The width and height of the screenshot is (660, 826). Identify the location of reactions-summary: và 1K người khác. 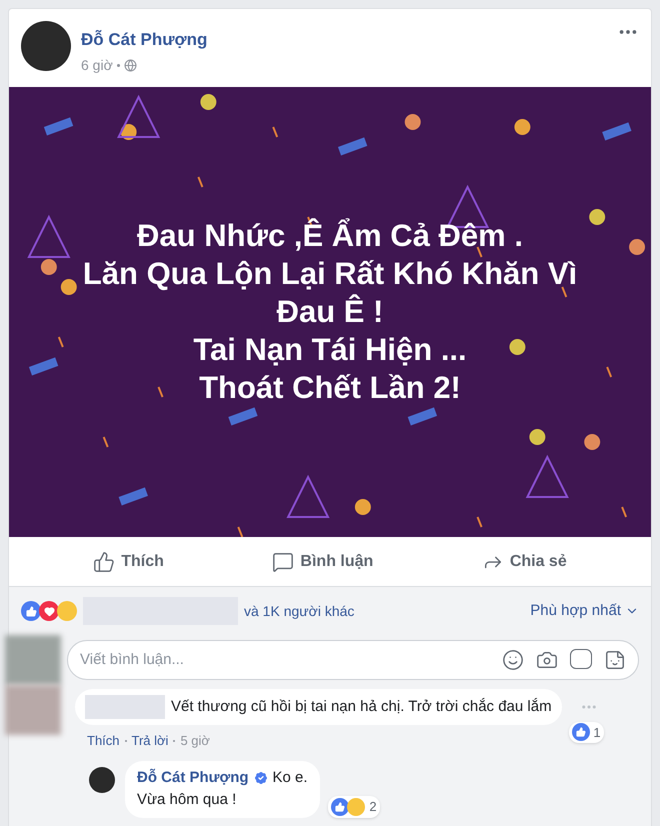
(299, 611).